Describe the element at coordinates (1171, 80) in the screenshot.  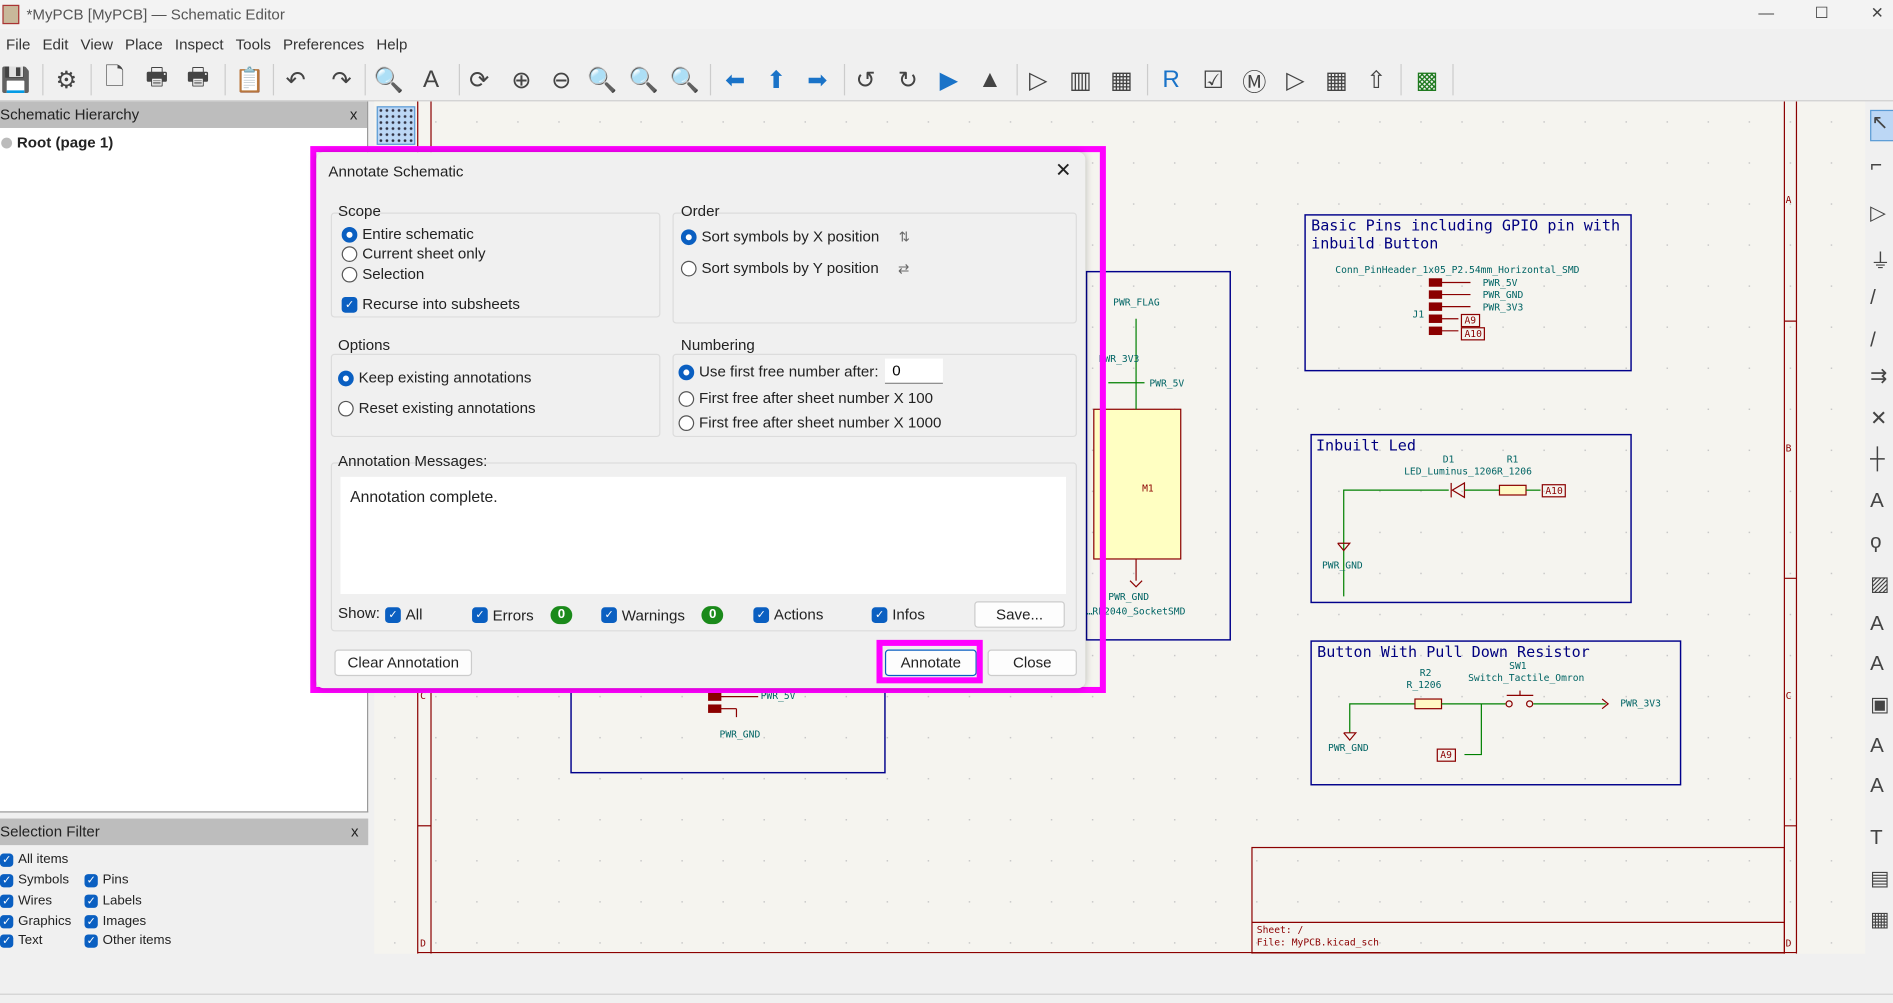
I see `annotate-icon: R` at that location.